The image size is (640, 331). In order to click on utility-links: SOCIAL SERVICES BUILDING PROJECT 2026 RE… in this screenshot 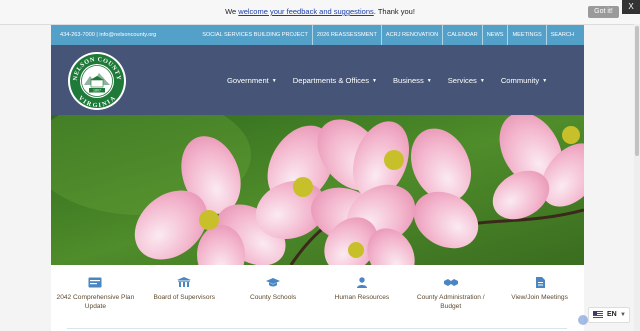, I will do `click(388, 35)`.